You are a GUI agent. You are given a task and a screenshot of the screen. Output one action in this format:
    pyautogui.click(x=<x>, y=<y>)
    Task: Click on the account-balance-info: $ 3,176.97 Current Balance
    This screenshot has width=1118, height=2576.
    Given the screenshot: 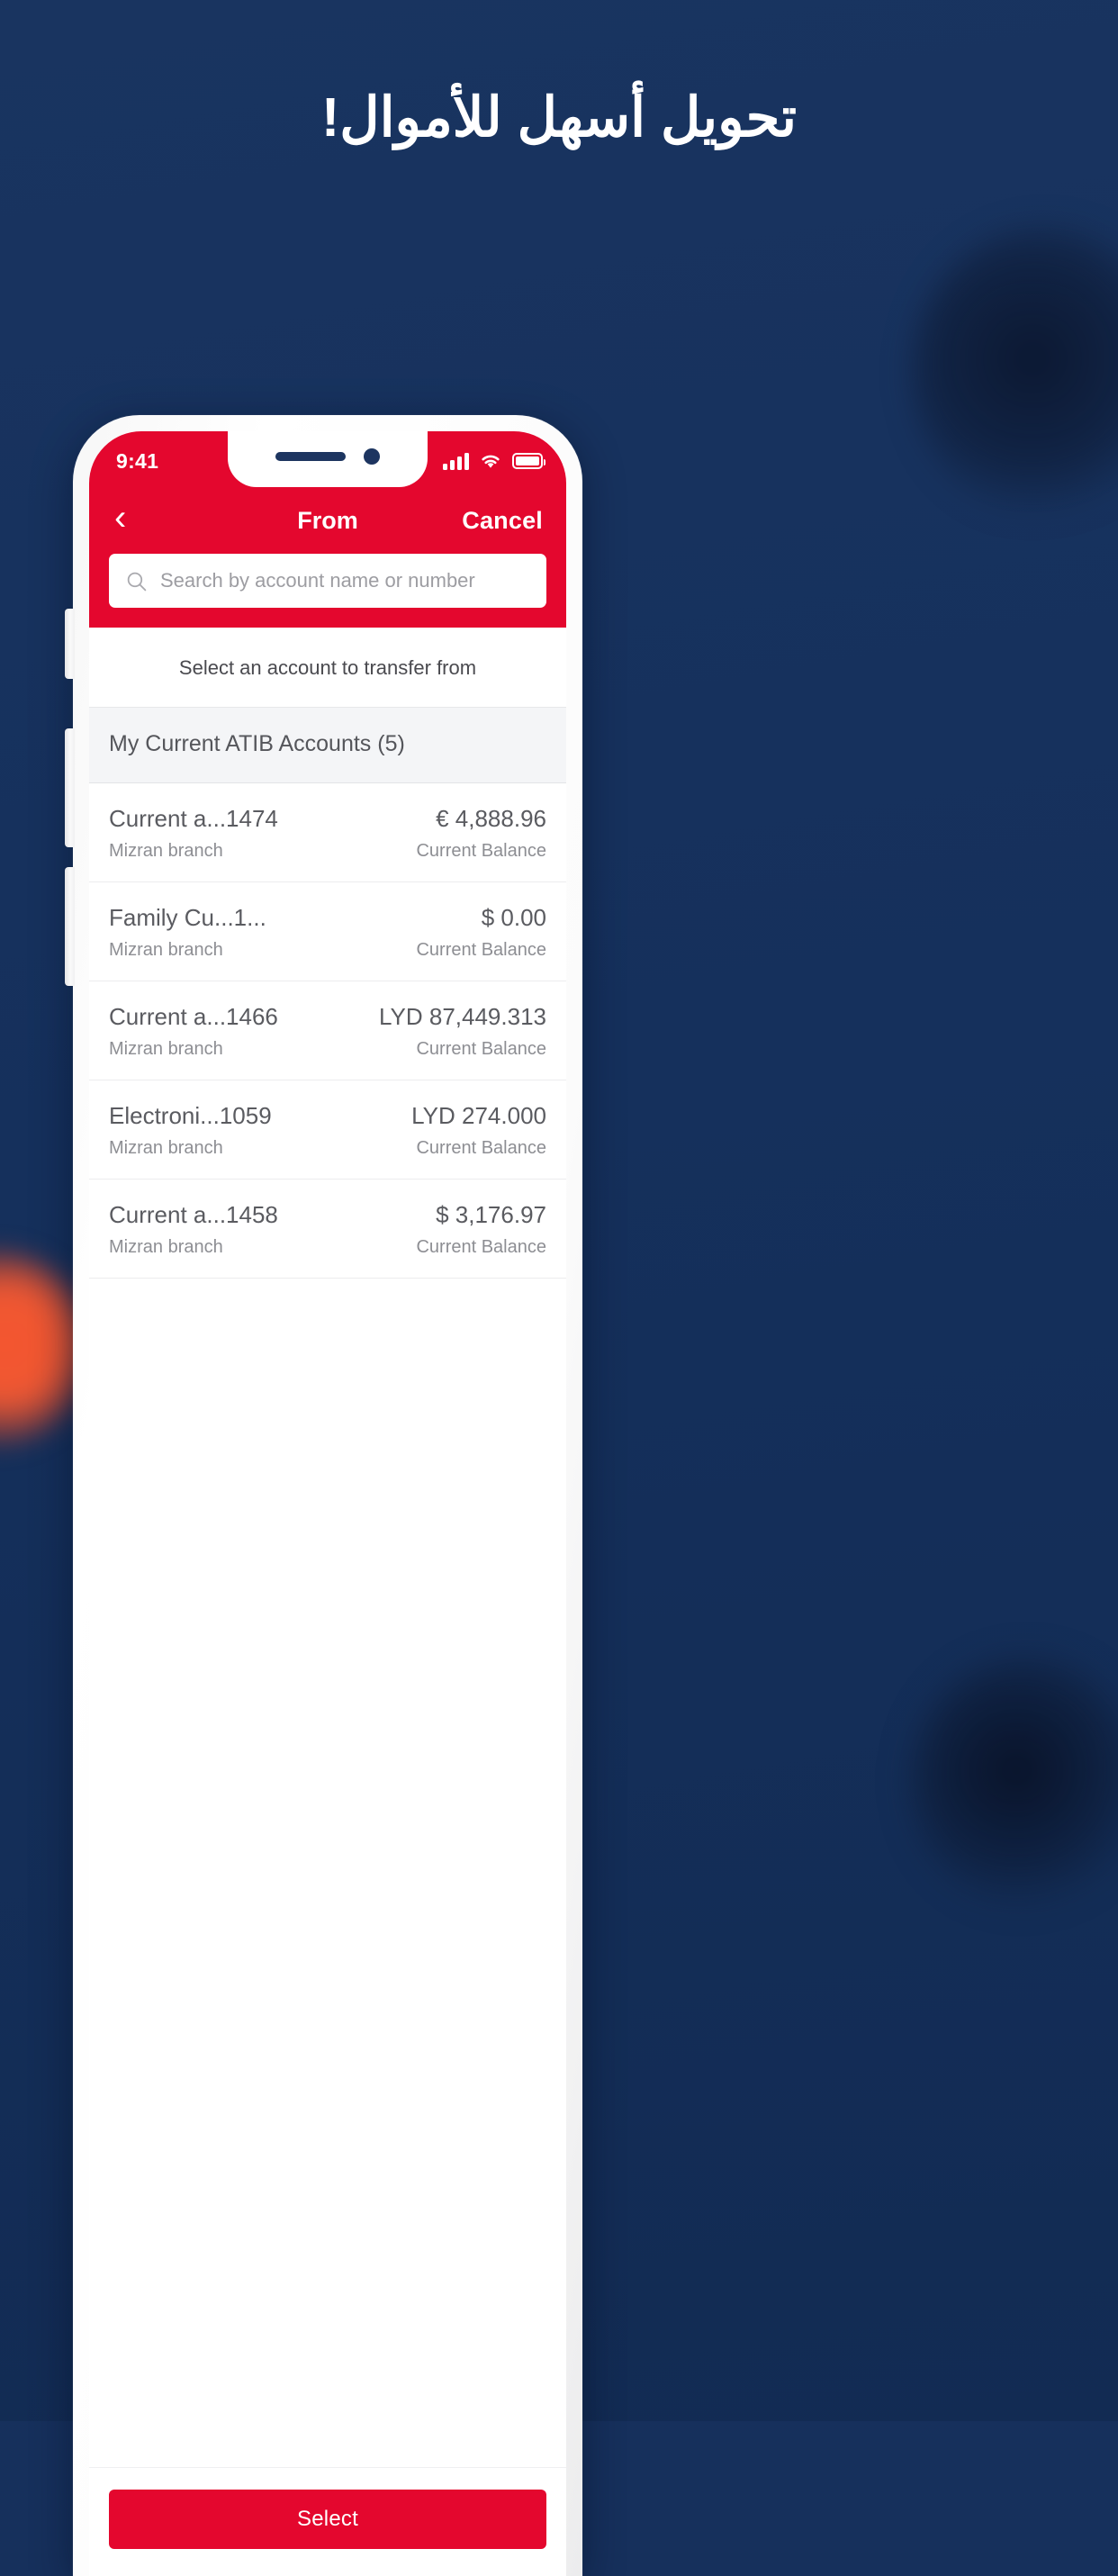 What is the action you would take?
    pyautogui.click(x=481, y=1229)
    